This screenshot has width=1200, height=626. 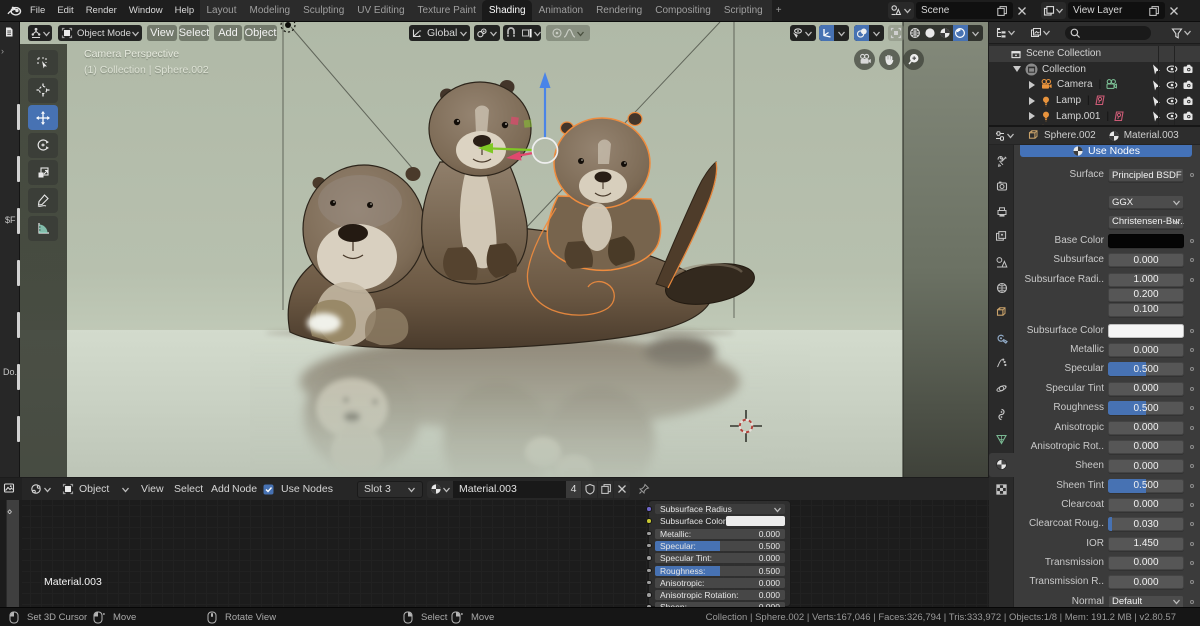 I want to click on outliner-row-scene collection: Scene Collection, so click(x=1094, y=54).